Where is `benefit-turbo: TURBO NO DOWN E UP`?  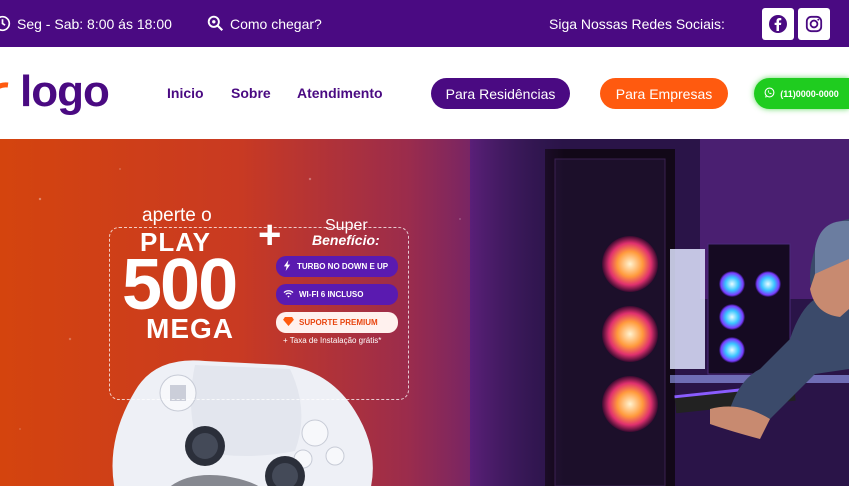
benefit-turbo: TURBO NO DOWN E UP is located at coordinates (337, 266).